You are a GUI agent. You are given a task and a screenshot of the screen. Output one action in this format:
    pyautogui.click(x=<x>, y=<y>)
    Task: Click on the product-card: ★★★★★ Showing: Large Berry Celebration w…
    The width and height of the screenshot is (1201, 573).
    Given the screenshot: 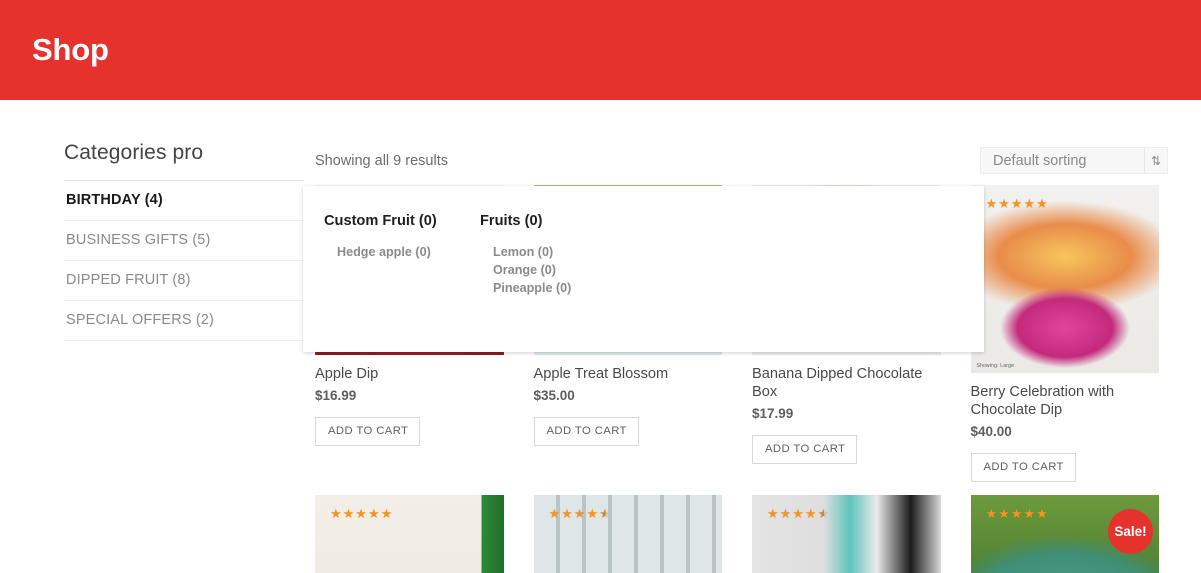 What is the action you would take?
    pyautogui.click(x=1065, y=333)
    